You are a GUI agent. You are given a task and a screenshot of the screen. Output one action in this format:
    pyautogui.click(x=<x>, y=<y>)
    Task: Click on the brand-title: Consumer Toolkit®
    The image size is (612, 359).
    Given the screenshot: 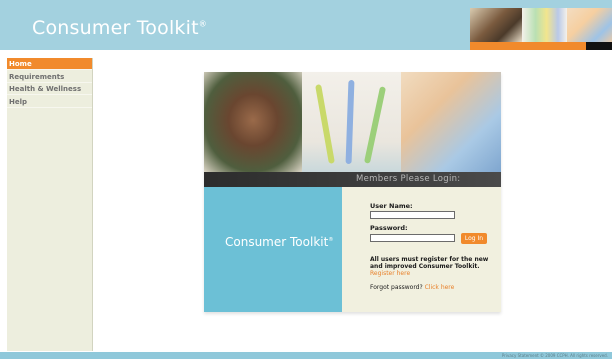 What is the action you would take?
    pyautogui.click(x=119, y=28)
    